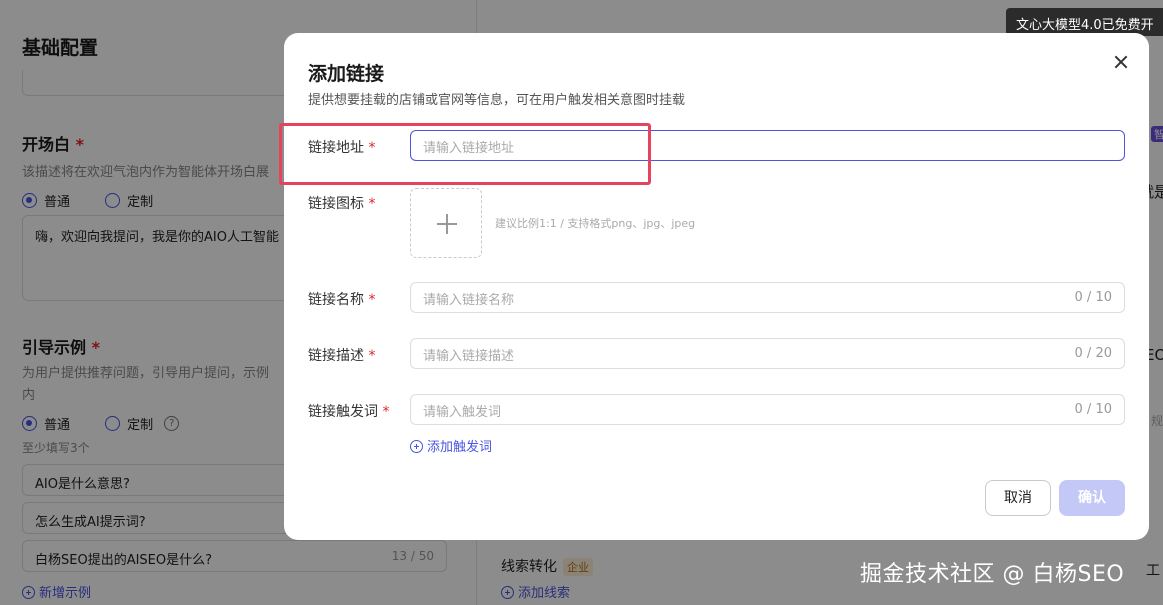 The width and height of the screenshot is (1163, 605). I want to click on desc-input: 请输入链接描述 0 / 20, so click(767, 353).